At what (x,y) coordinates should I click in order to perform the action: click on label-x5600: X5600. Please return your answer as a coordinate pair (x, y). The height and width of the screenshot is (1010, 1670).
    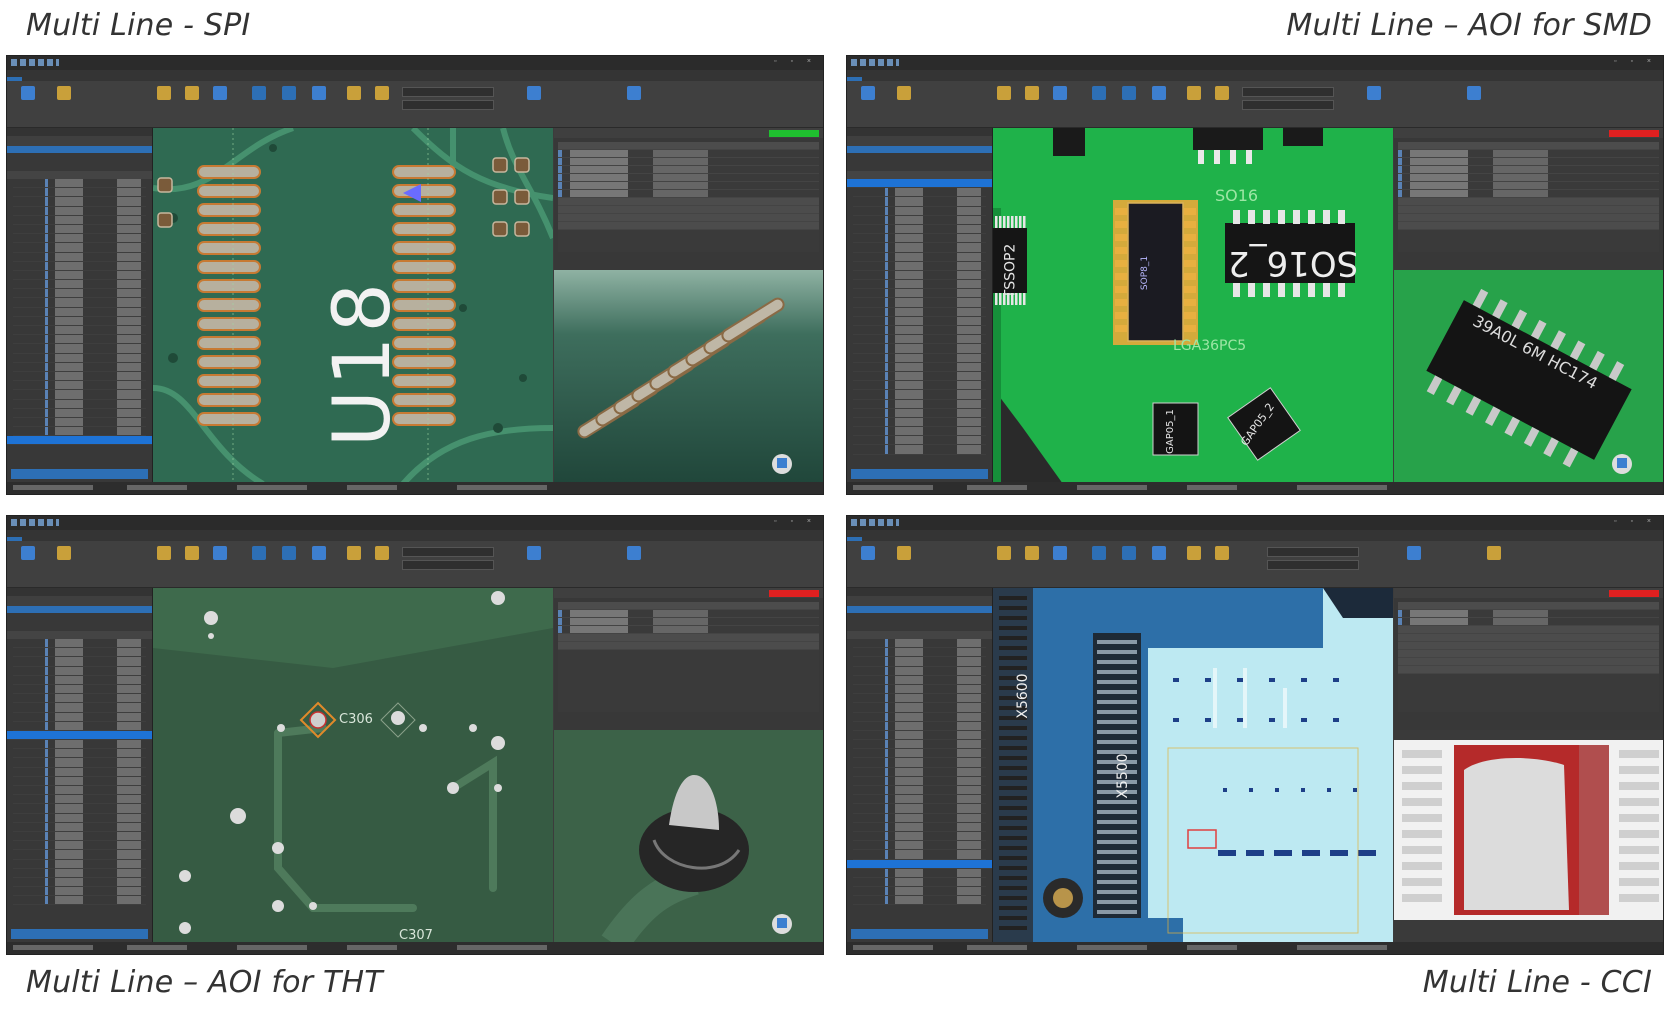
    Looking at the image, I should click on (1023, 696).